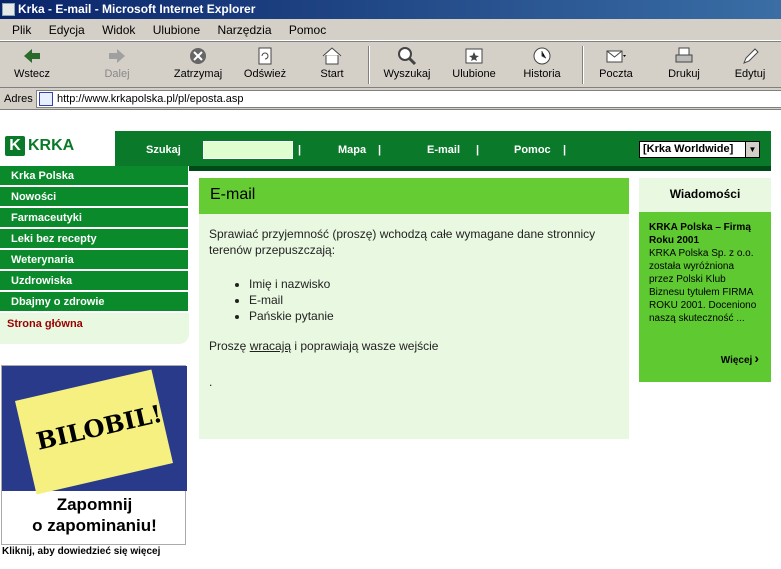  What do you see at coordinates (705, 234) in the screenshot?
I see `news-headline: KRKA Polska – Firmą Roku 2001` at bounding box center [705, 234].